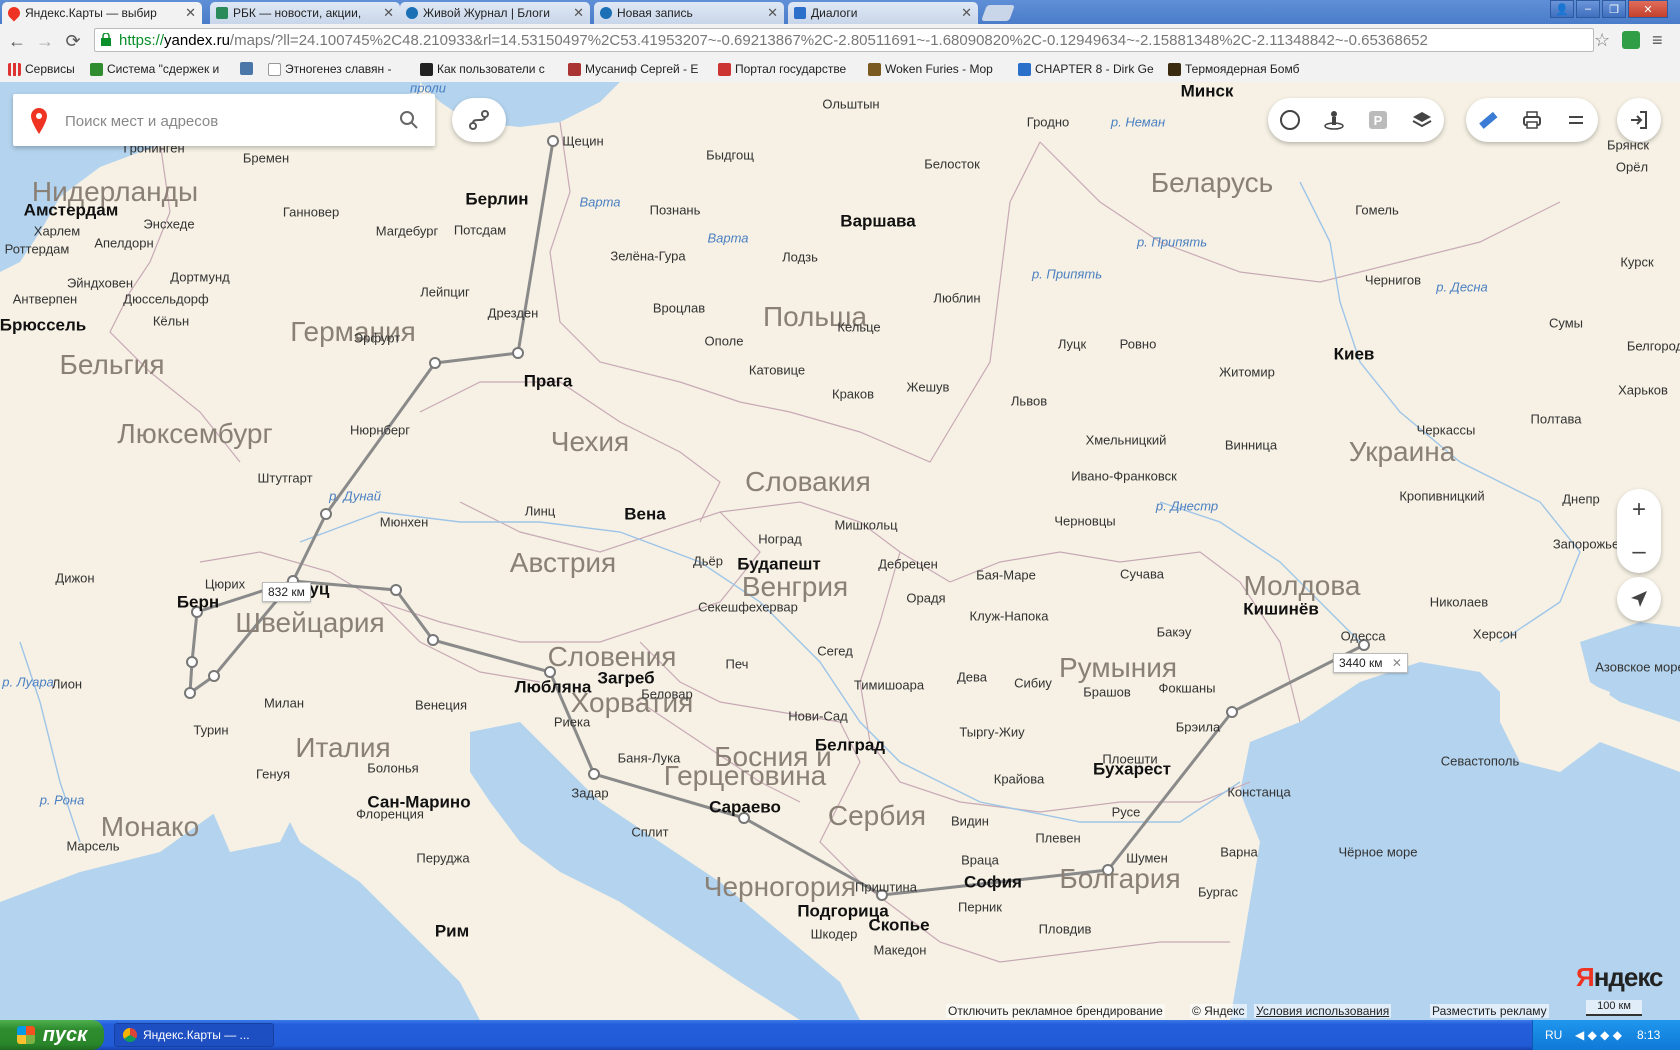  What do you see at coordinates (409, 120) in the screenshot?
I see `search-icon` at bounding box center [409, 120].